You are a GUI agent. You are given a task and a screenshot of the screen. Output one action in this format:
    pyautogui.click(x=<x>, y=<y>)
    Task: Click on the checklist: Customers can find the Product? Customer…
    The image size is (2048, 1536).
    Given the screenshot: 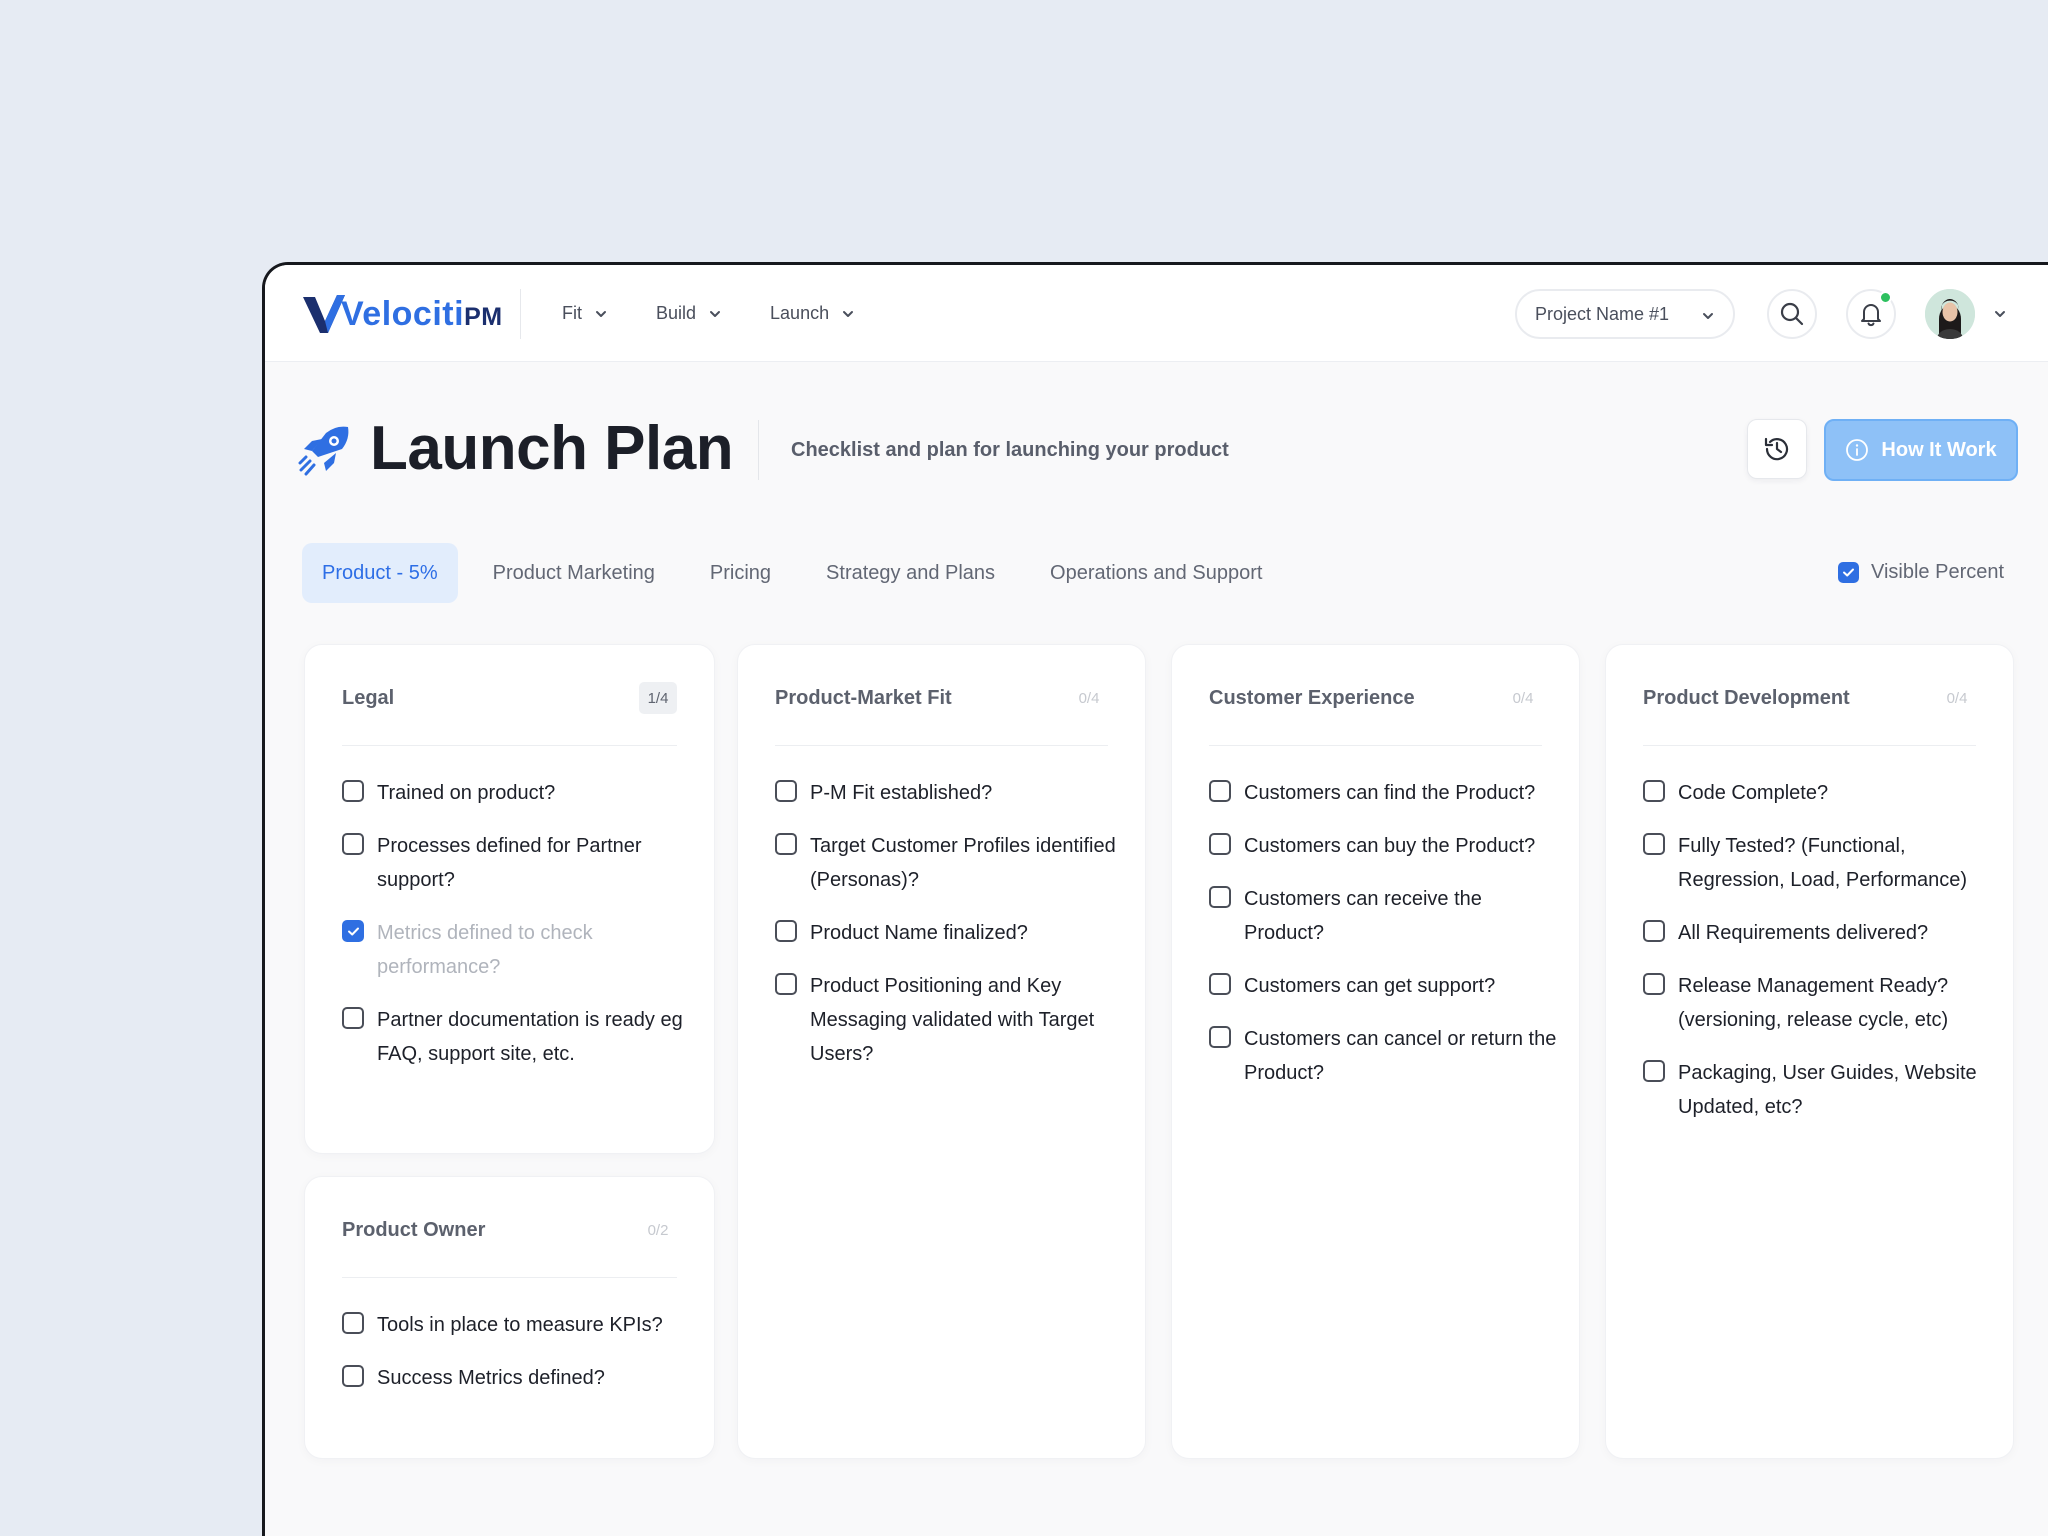 What is the action you would take?
    pyautogui.click(x=1384, y=942)
    